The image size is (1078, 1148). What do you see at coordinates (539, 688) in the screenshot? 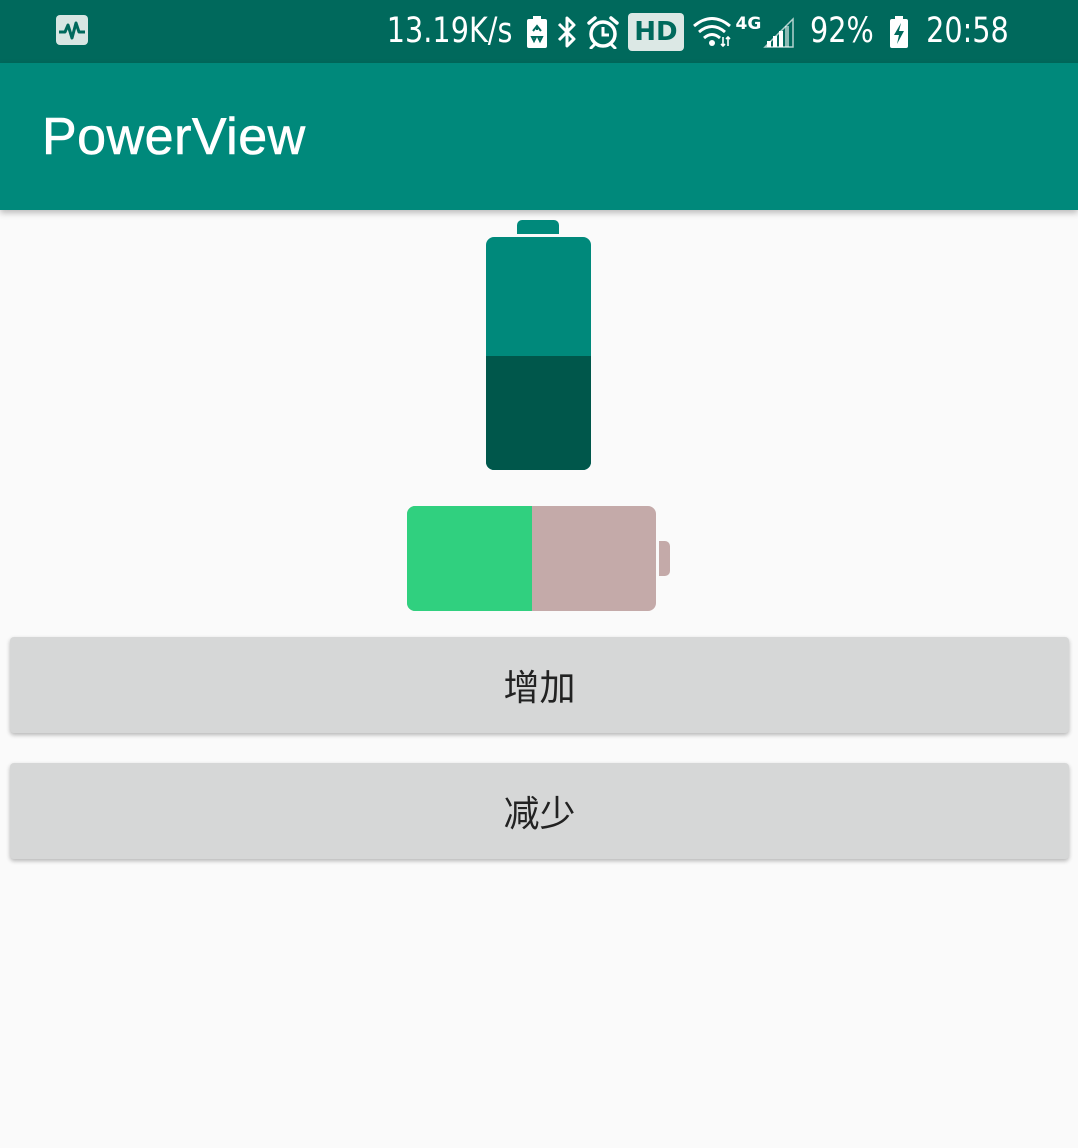
I see `increase-button-label: 增加` at bounding box center [539, 688].